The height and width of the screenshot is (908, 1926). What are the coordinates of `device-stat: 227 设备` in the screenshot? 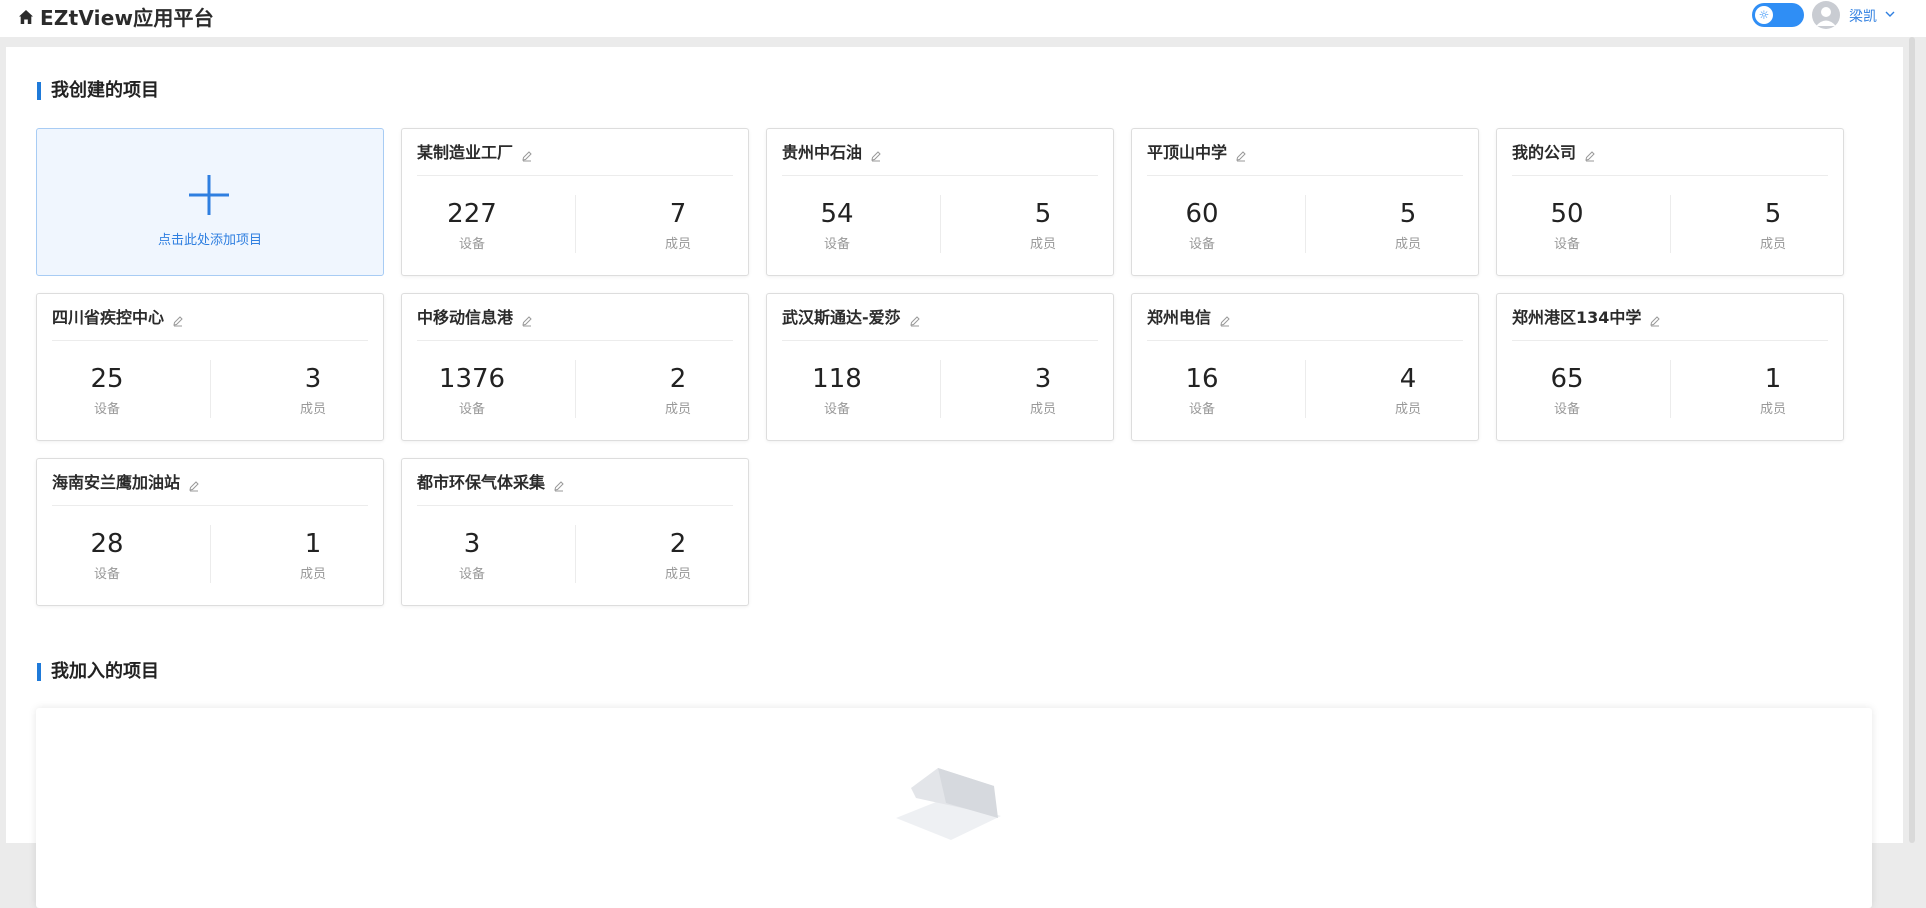 It's located at (472, 224).